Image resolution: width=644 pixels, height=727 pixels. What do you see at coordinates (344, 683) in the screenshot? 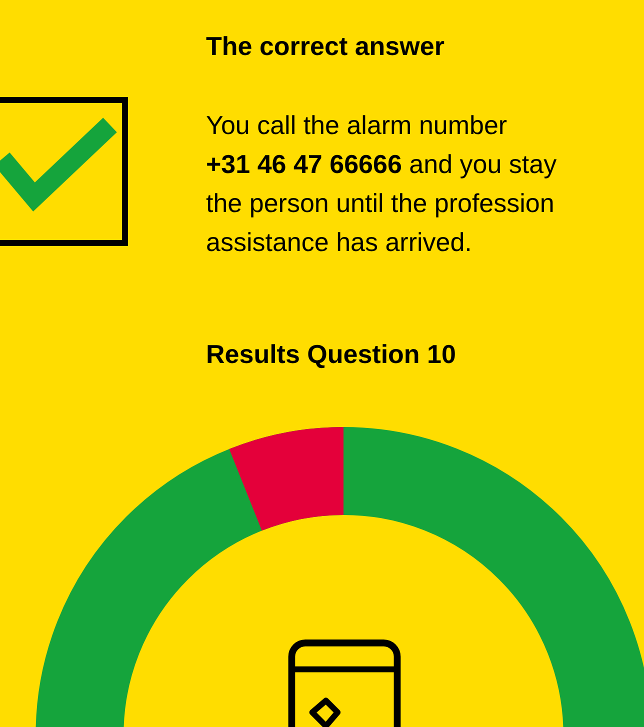
I see `phone-icon` at bounding box center [344, 683].